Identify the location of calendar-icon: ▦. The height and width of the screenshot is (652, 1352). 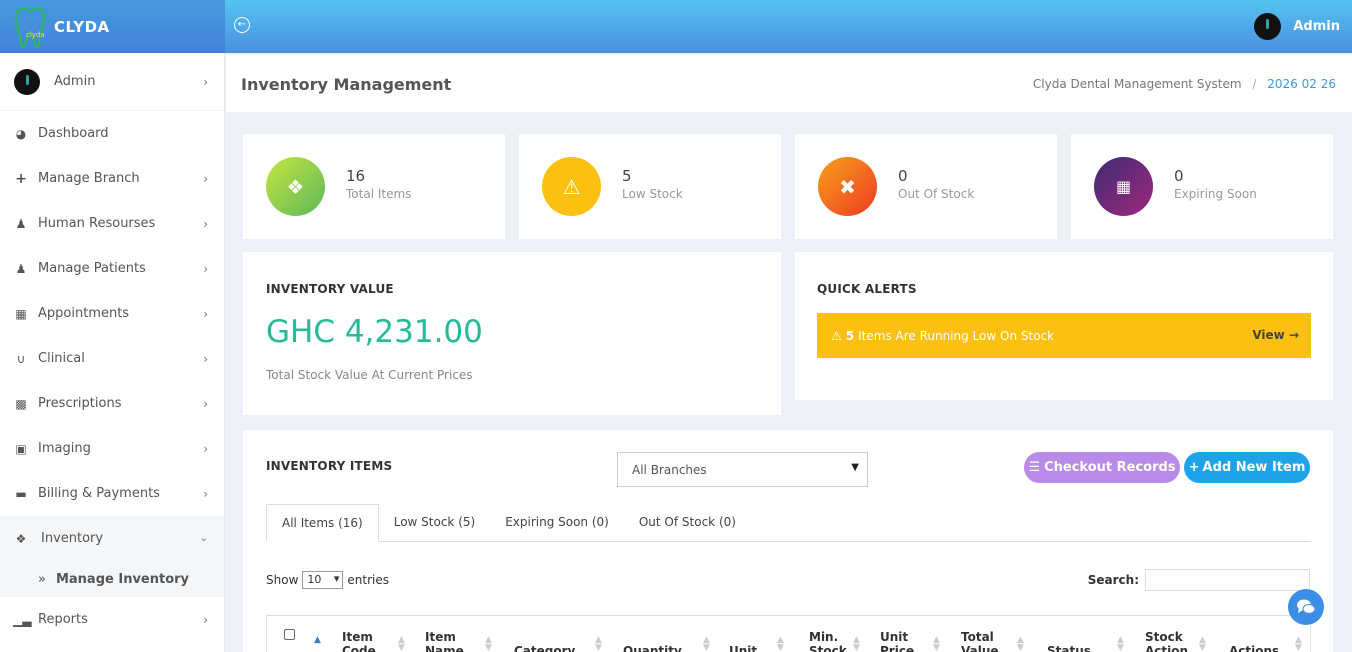
(21, 313).